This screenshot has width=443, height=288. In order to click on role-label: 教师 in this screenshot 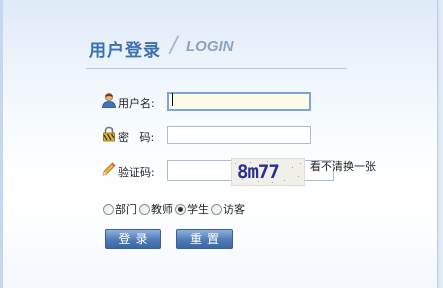, I will do `click(162, 209)`.